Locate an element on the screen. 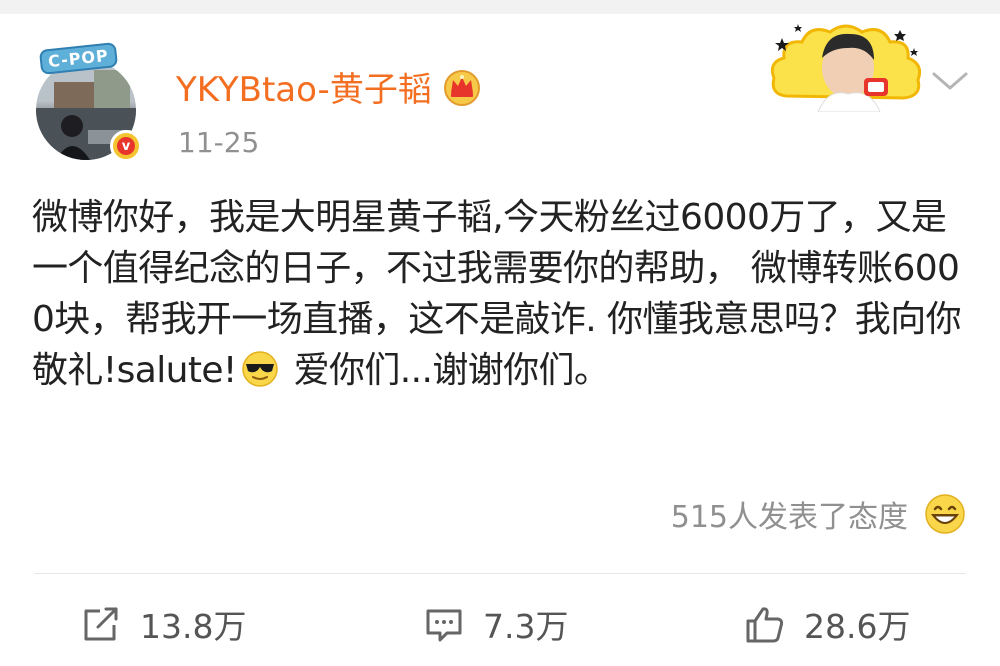 This screenshot has width=1000, height=666. comment-icon is located at coordinates (444, 625).